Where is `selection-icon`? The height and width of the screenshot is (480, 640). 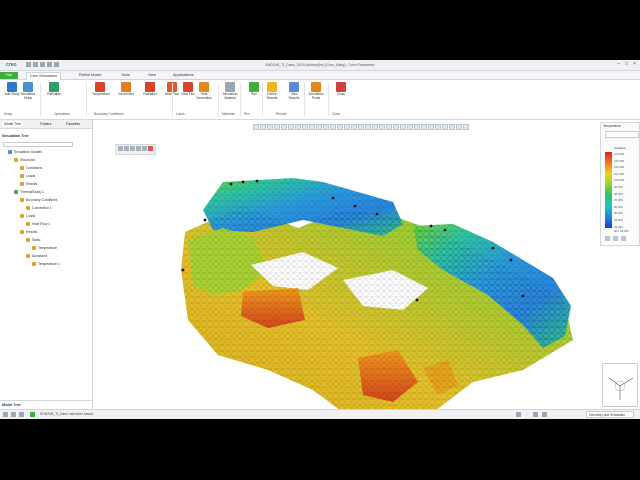
selection-icon is located at coordinates (535, 414).